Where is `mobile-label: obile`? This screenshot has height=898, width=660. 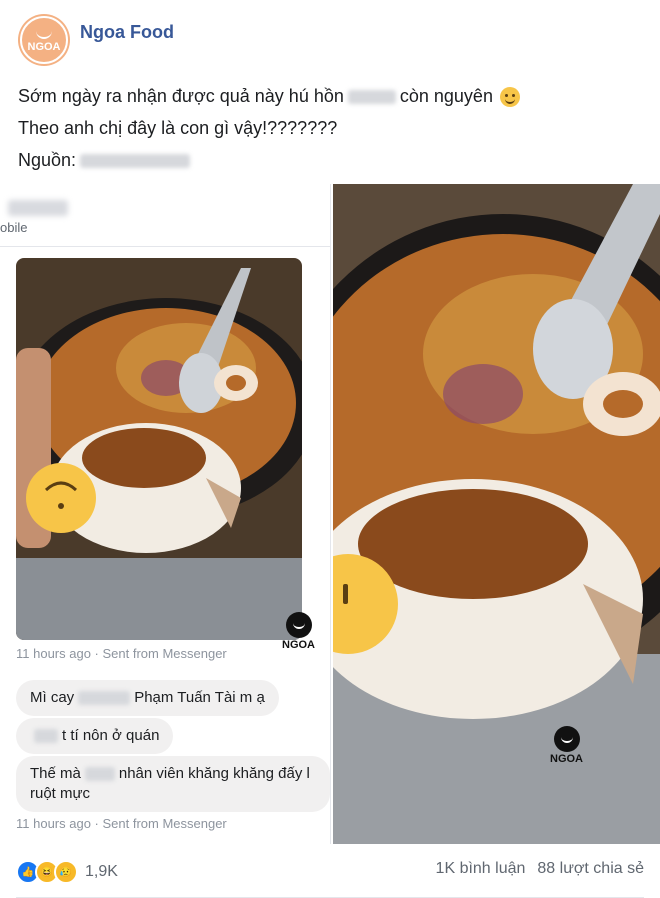 mobile-label: obile is located at coordinates (14, 227).